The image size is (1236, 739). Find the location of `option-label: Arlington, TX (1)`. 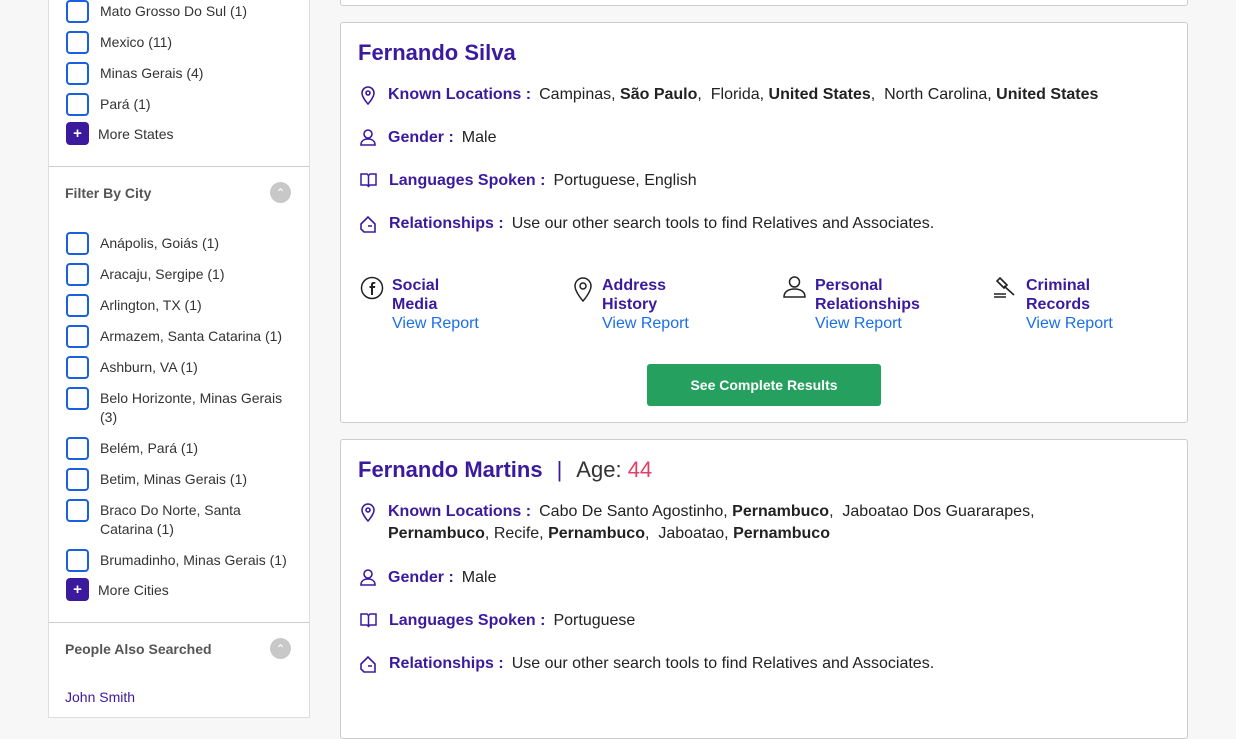

option-label: Arlington, TX (1) is located at coordinates (151, 305).